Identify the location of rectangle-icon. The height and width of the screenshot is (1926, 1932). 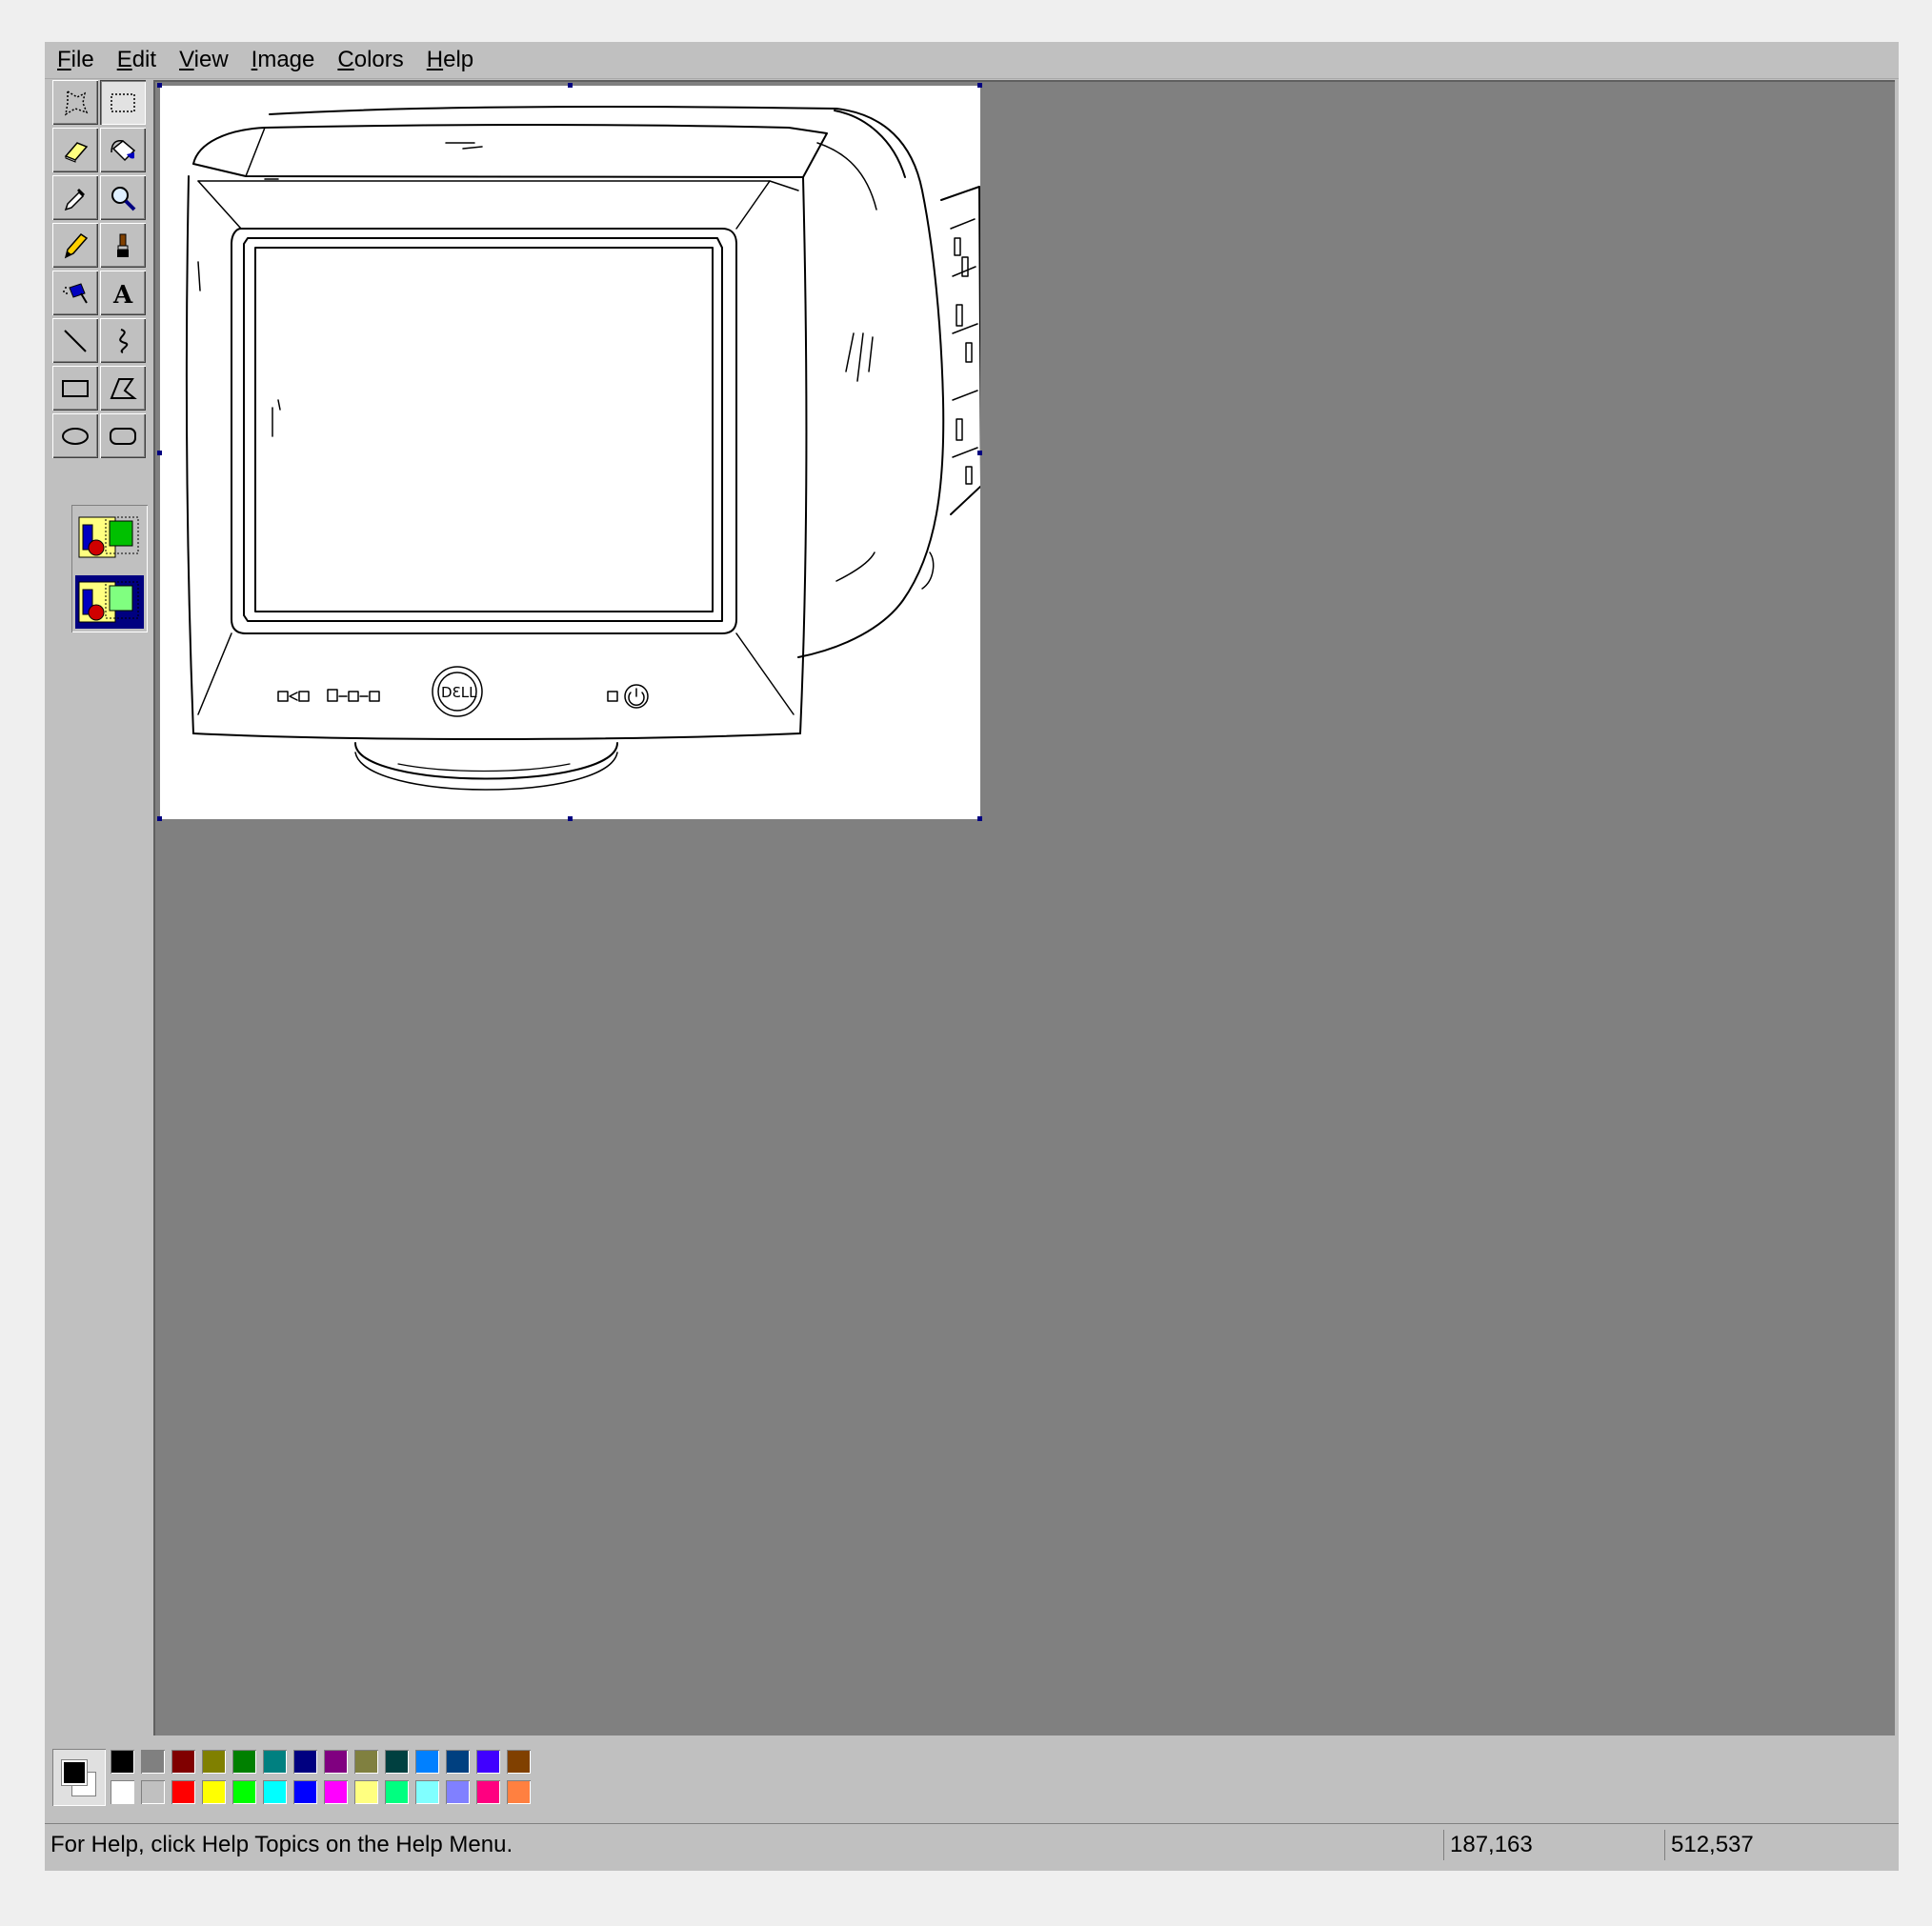
(75, 388).